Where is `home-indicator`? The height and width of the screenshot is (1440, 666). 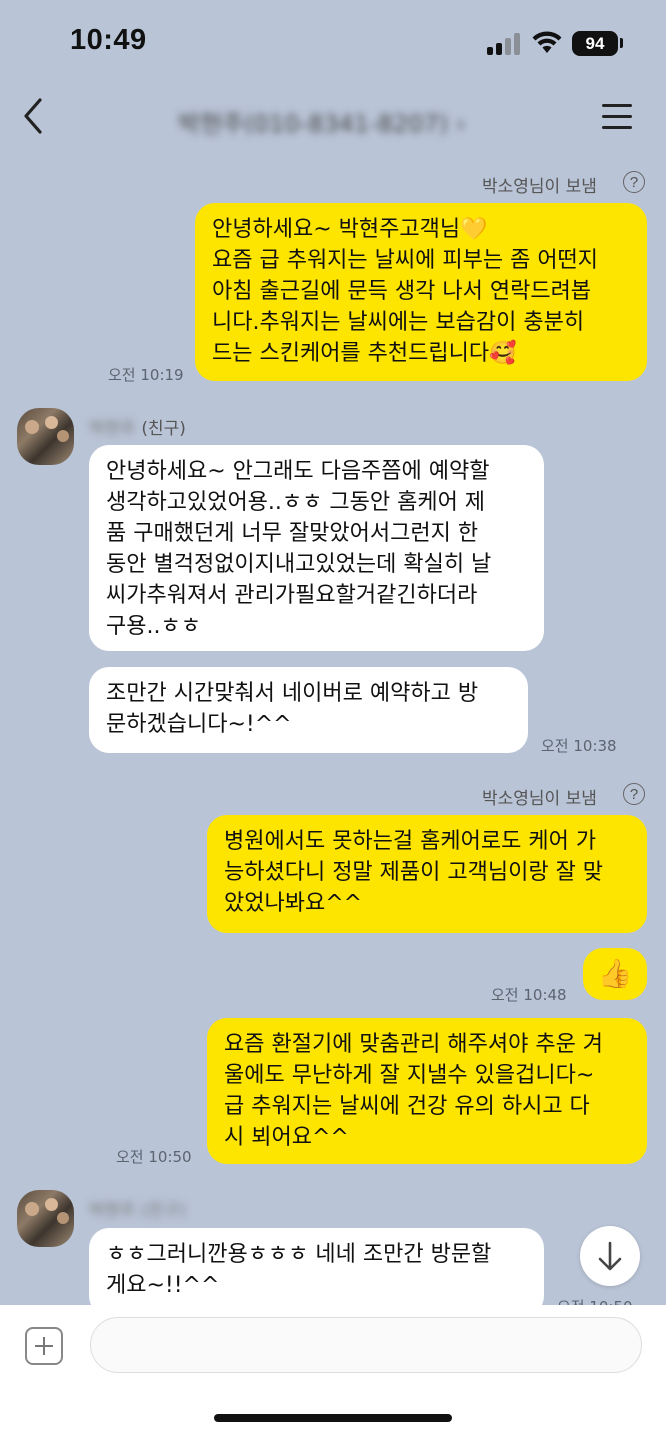 home-indicator is located at coordinates (333, 1418).